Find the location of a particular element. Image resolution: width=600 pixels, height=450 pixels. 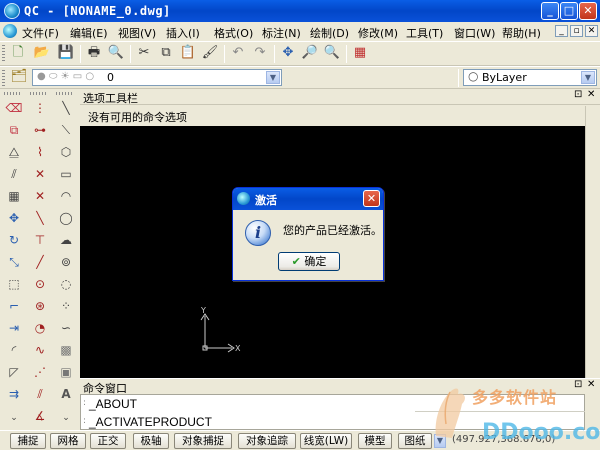

snap-toggle: 捕捉 is located at coordinates (28, 441).